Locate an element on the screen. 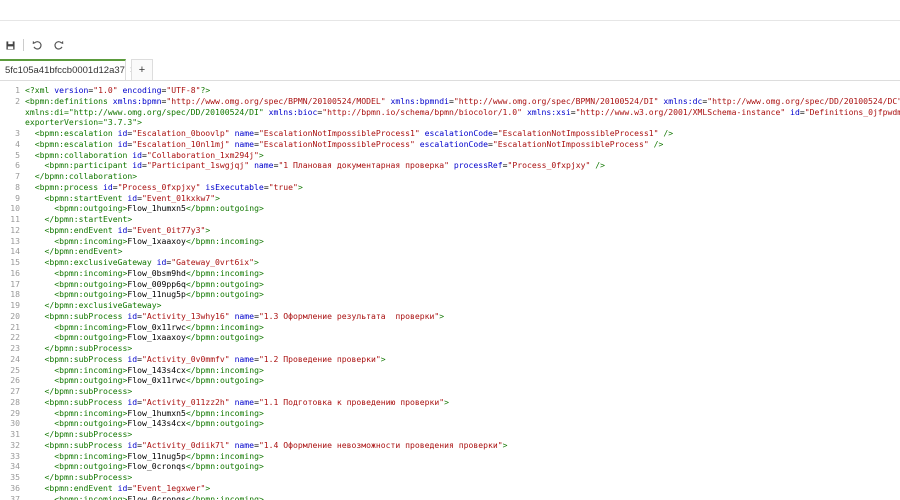 The image size is (900, 500). code-text: <bpmn:startEvent id="Event_01kxkw7"> is located at coordinates (132, 197).